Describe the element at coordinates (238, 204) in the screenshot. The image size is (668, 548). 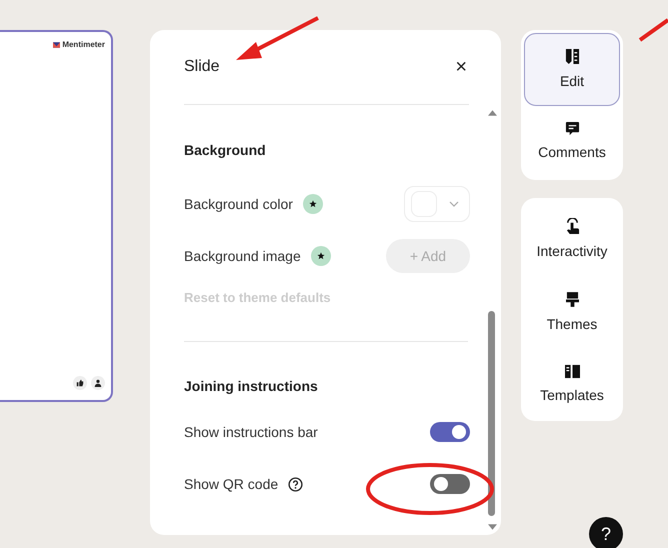
I see `setting-label: Background color` at that location.